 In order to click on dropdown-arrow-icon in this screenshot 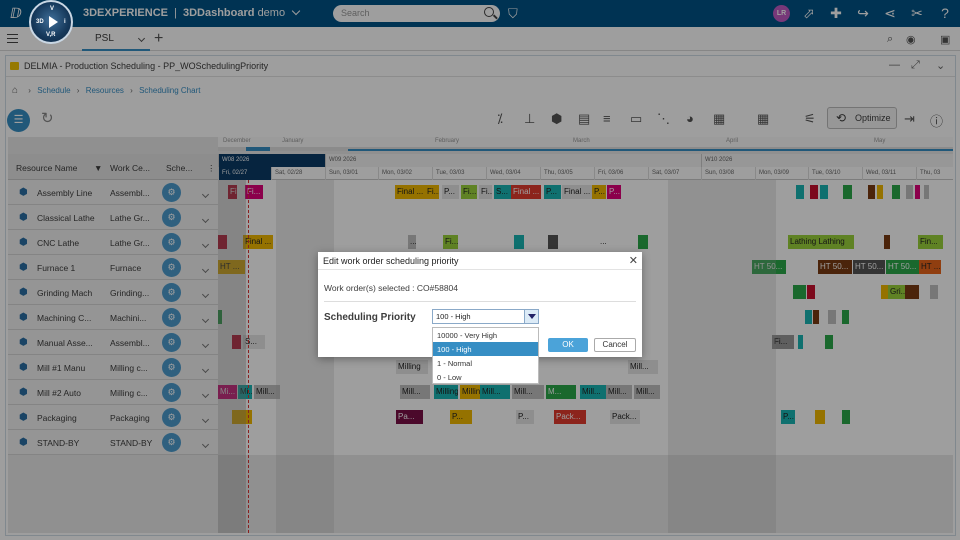, I will do `click(531, 316)`.